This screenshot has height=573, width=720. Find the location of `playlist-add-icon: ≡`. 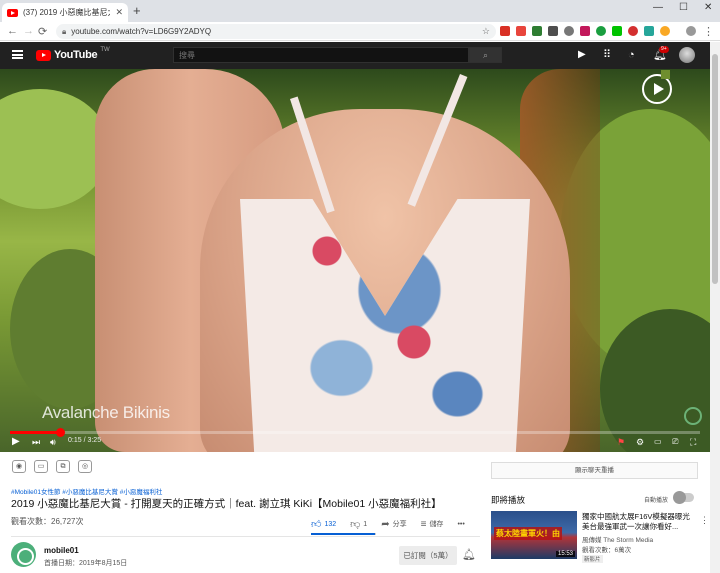

playlist-add-icon: ≡ is located at coordinates (423, 524).